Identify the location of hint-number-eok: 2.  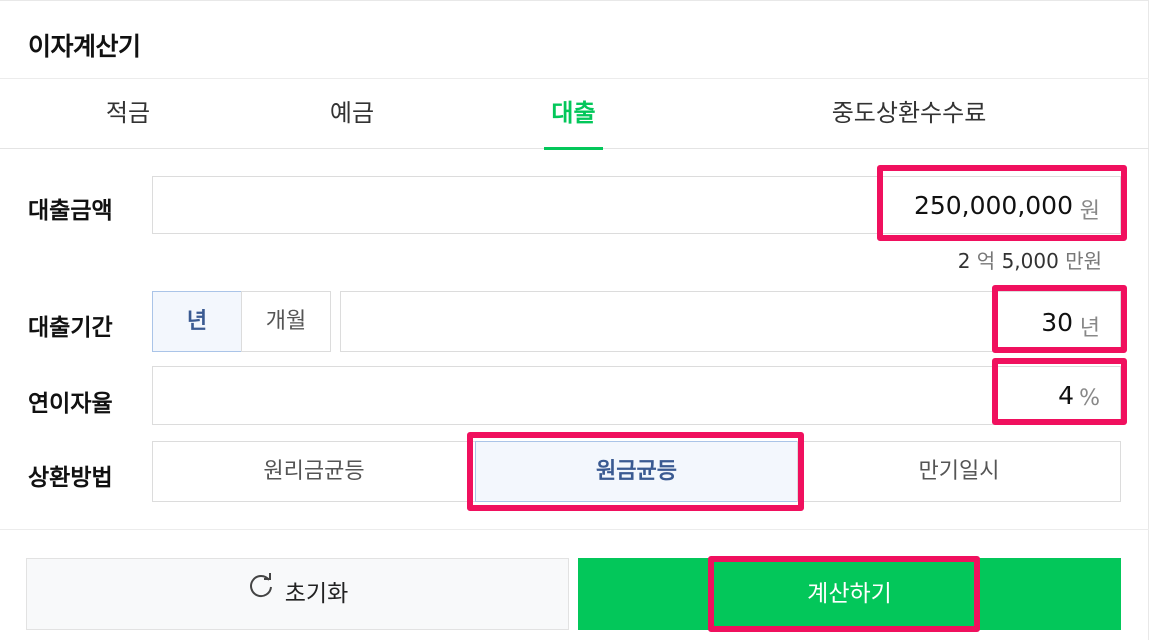
(964, 261).